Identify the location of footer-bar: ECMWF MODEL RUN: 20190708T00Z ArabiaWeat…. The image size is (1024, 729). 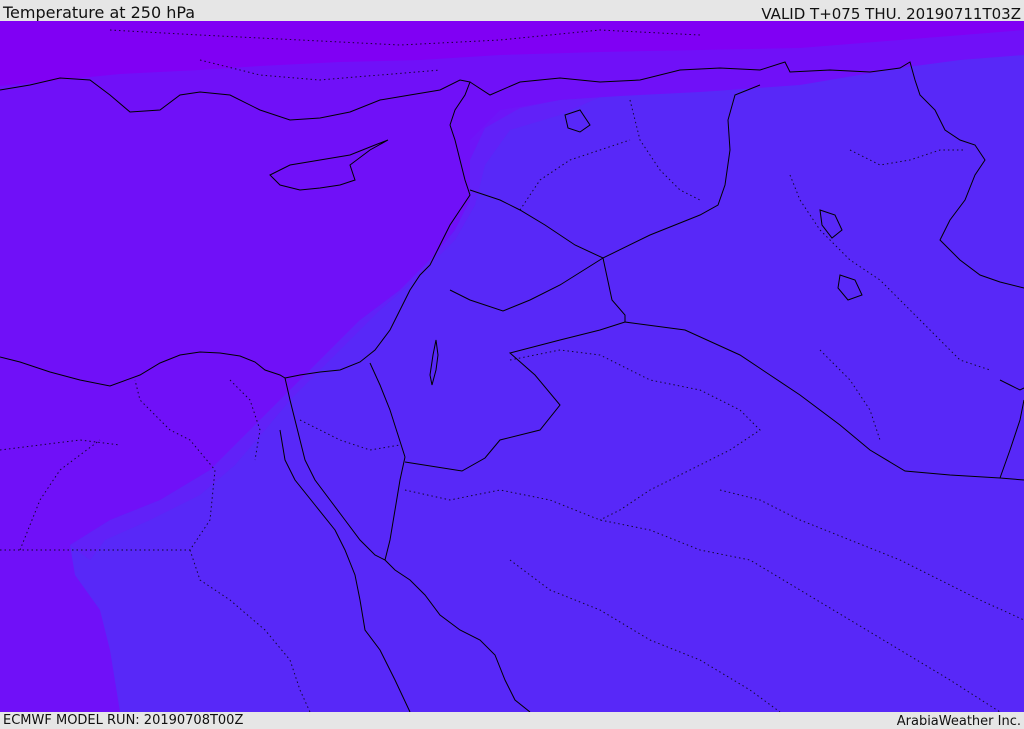
(512, 720).